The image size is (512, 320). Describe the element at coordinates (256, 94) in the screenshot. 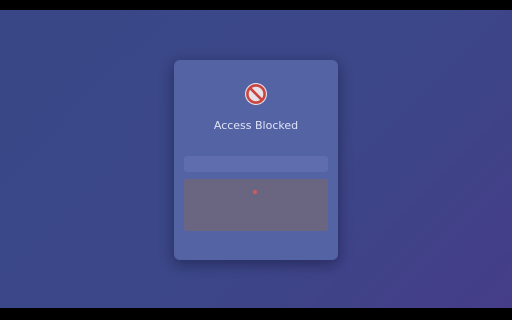

I see `blocked-icon` at that location.